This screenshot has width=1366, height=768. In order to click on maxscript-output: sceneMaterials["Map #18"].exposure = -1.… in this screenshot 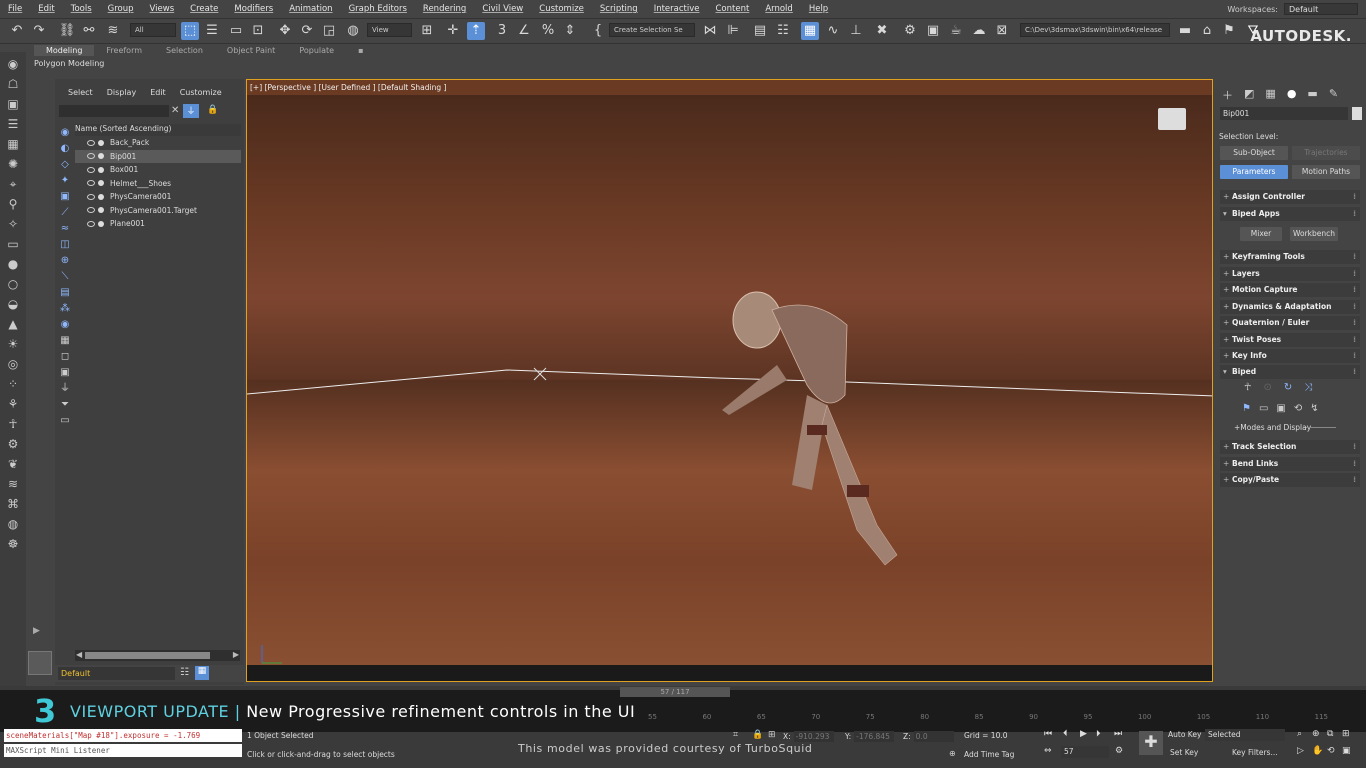, I will do `click(123, 735)`.